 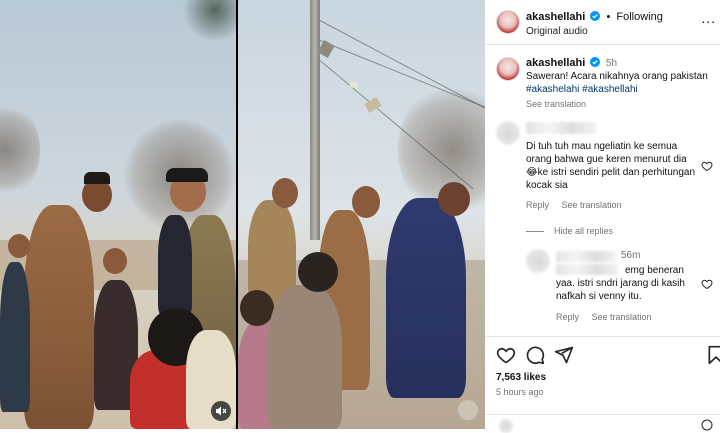 I want to click on hide-replies-toggle: Hide all replies, so click(x=569, y=231).